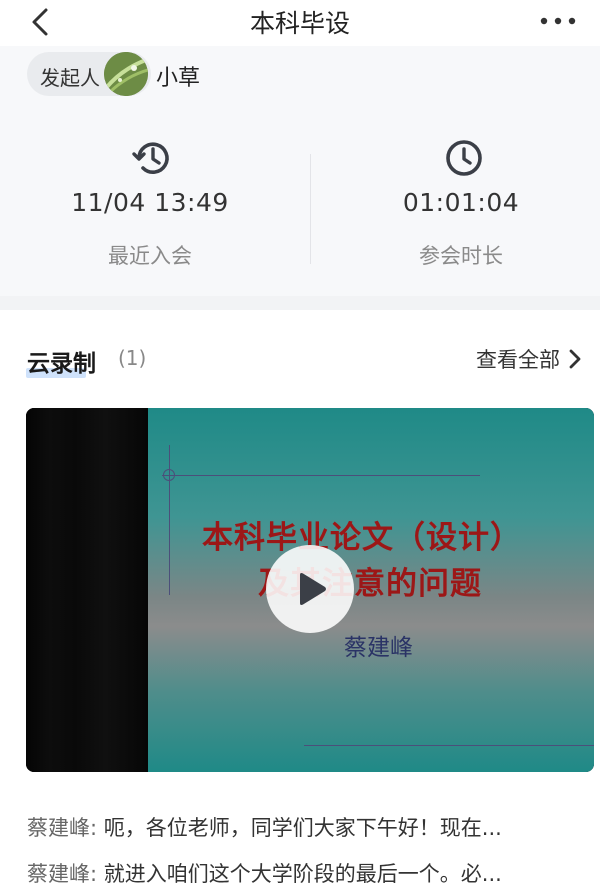 This screenshot has width=600, height=894. Describe the element at coordinates (575, 359) in the screenshot. I see `chevron-right-icon` at that location.